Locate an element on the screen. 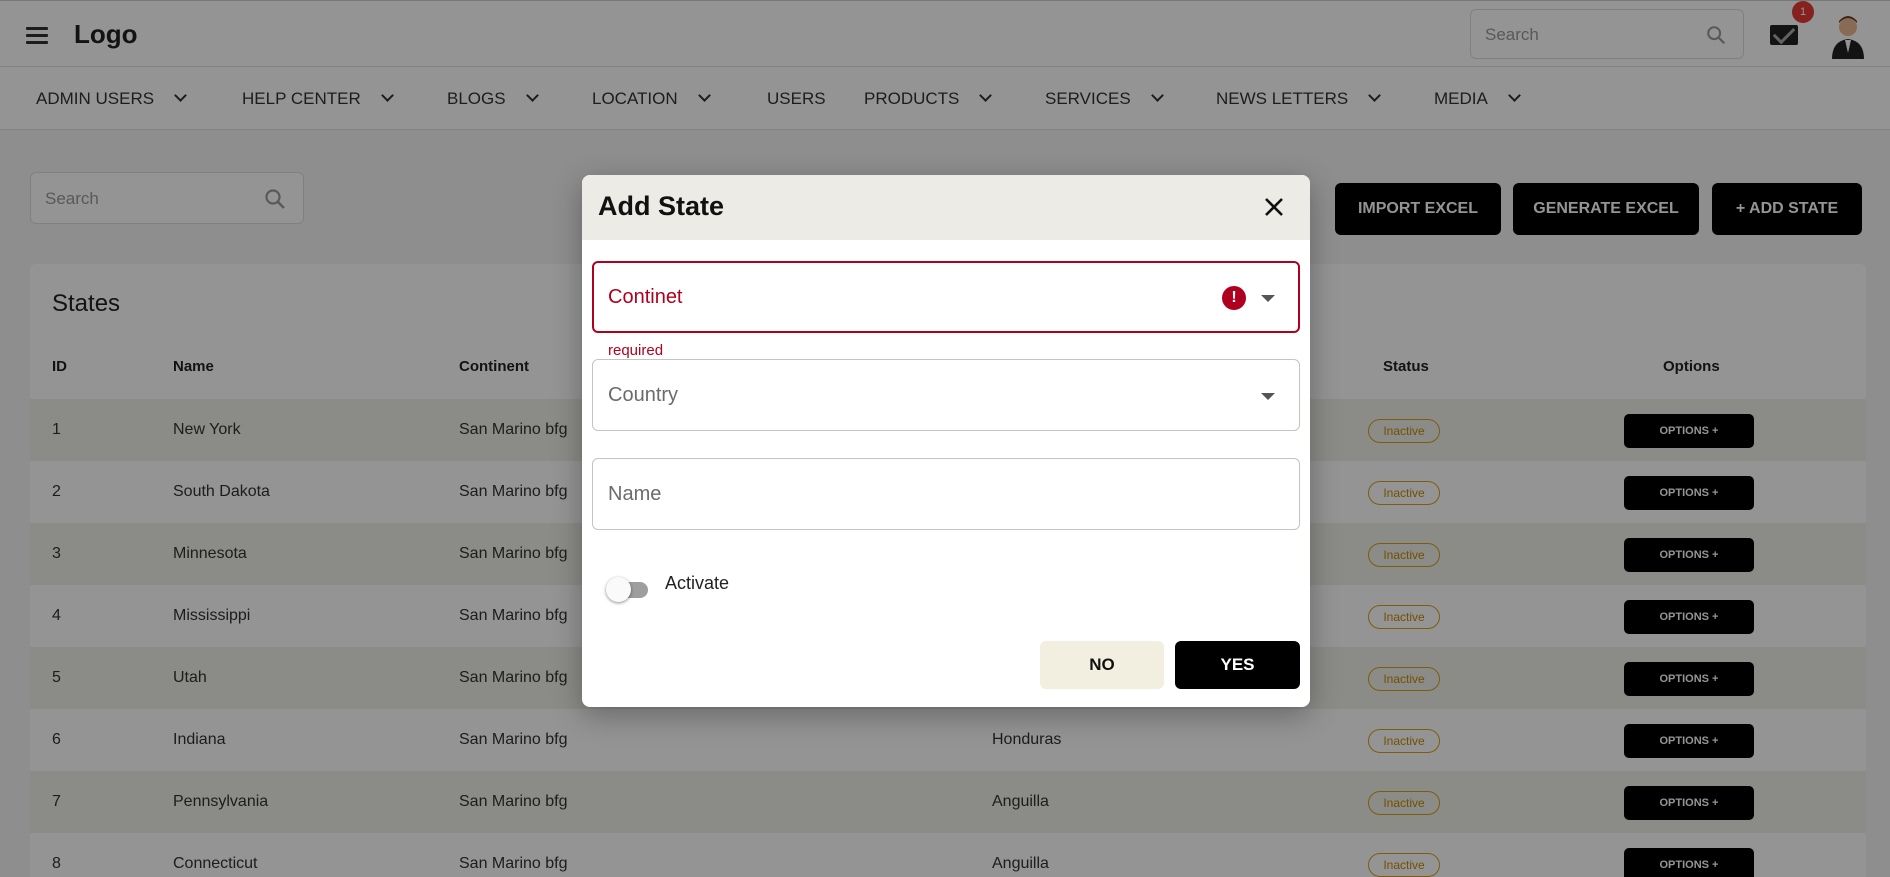 This screenshot has height=877, width=1890. activate-toggle is located at coordinates (626, 588).